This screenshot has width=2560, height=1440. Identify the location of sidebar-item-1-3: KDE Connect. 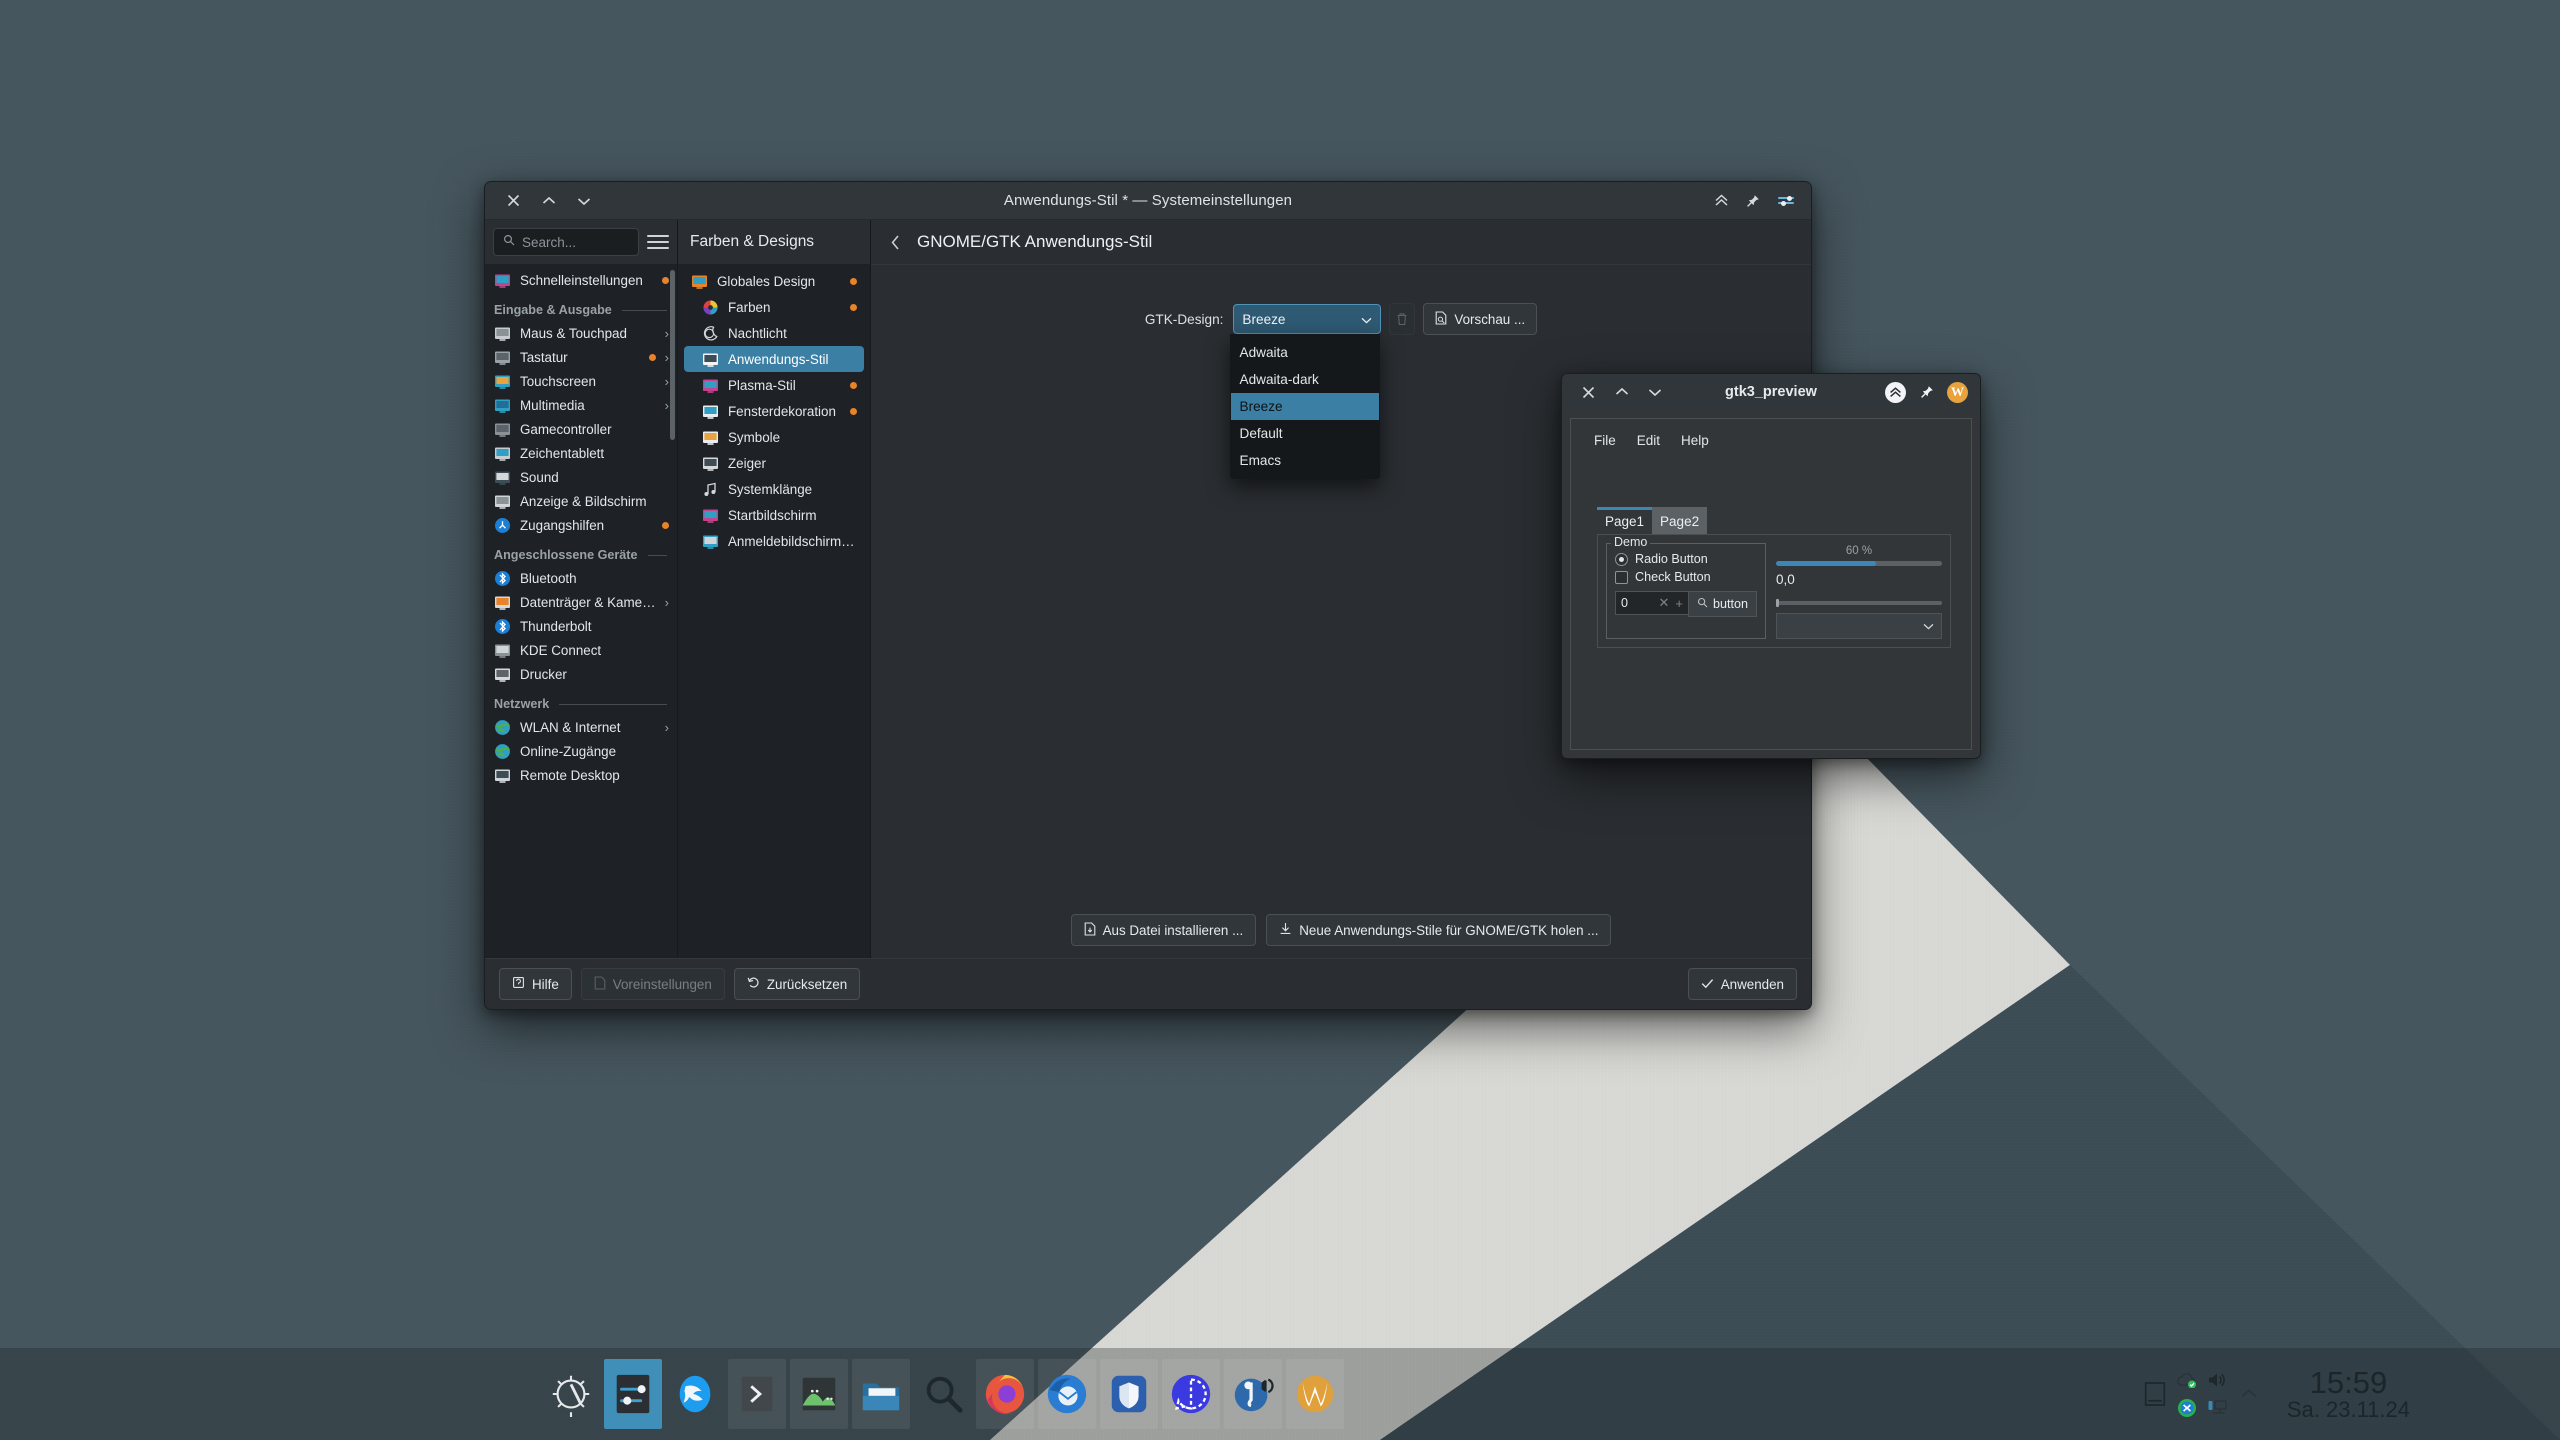
(581, 650).